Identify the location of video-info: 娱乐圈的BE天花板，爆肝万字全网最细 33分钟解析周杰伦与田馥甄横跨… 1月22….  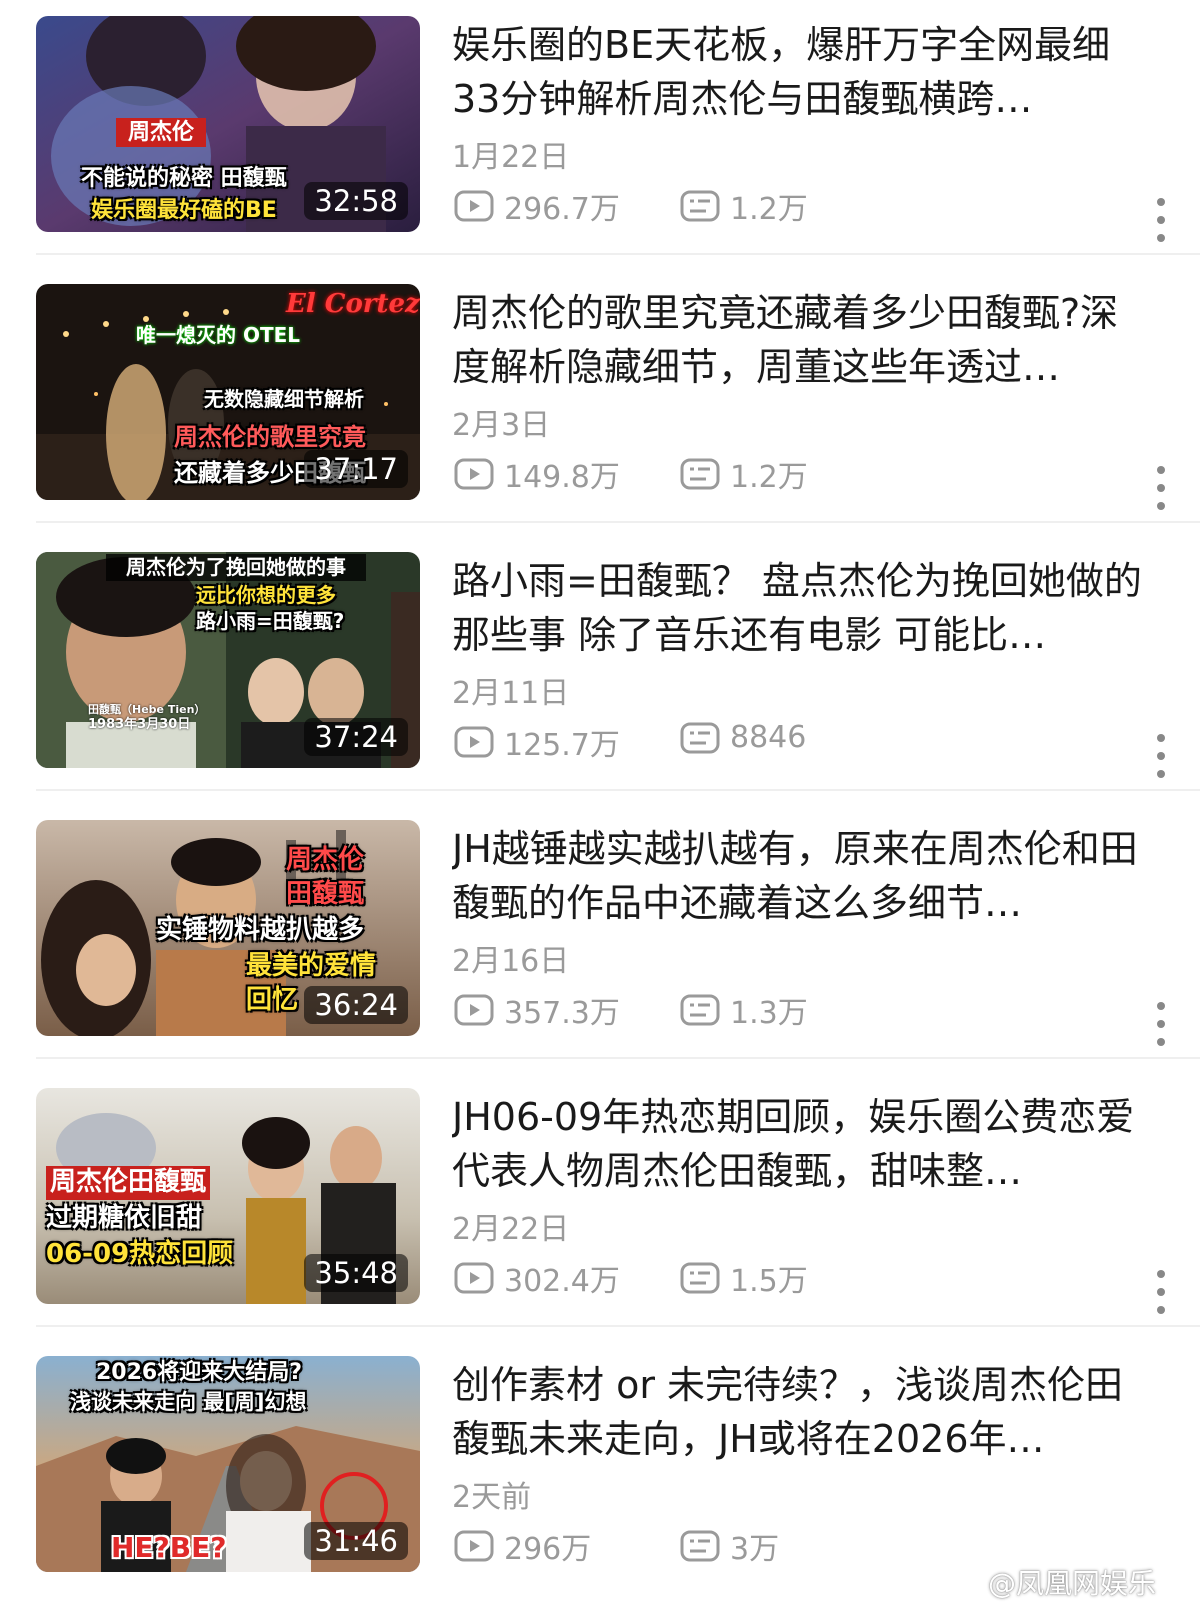
(812, 129).